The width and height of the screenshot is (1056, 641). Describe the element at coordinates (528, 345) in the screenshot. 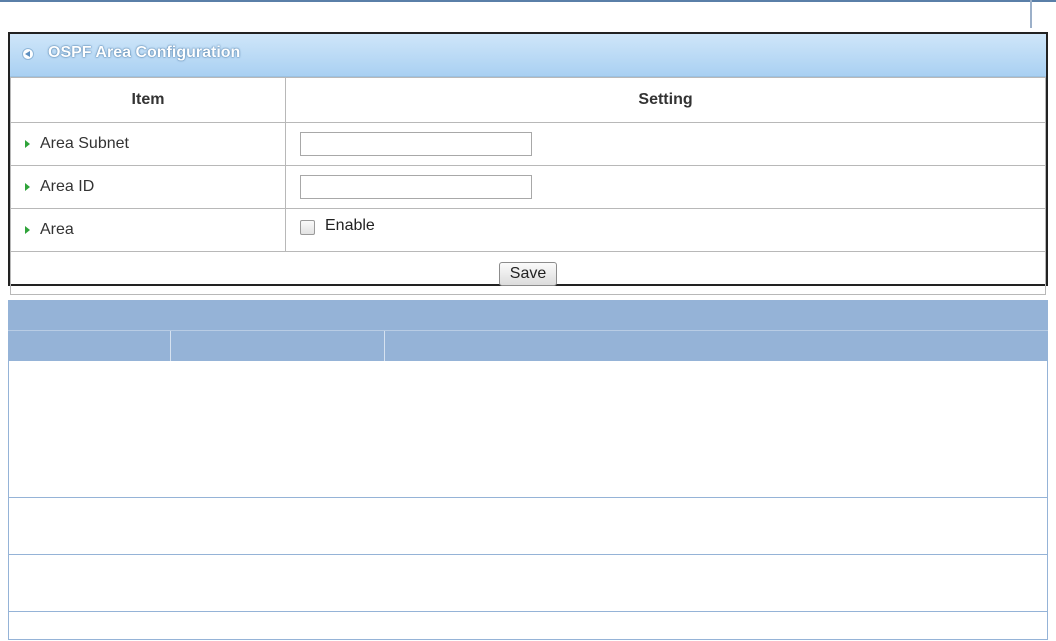

I see `description-column-header-row` at that location.